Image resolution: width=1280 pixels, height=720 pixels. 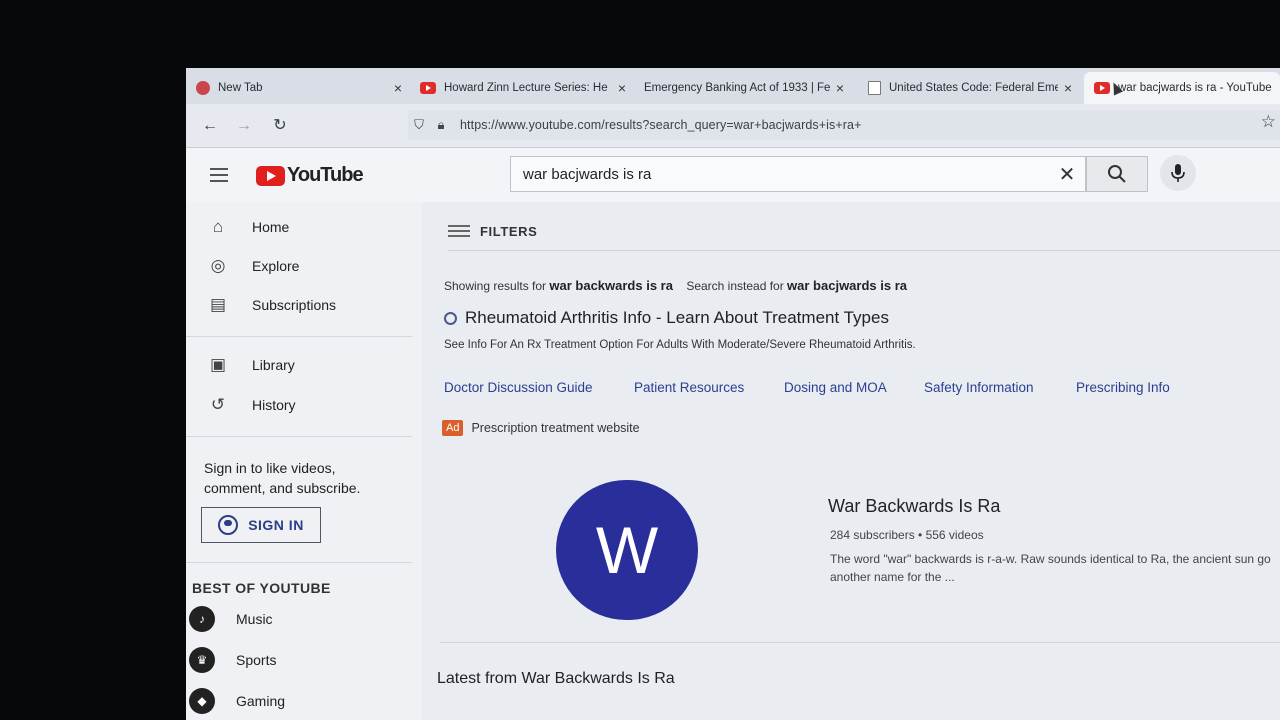 I want to click on sidebar-item-explore: ◎ Explore, so click(x=301, y=266).